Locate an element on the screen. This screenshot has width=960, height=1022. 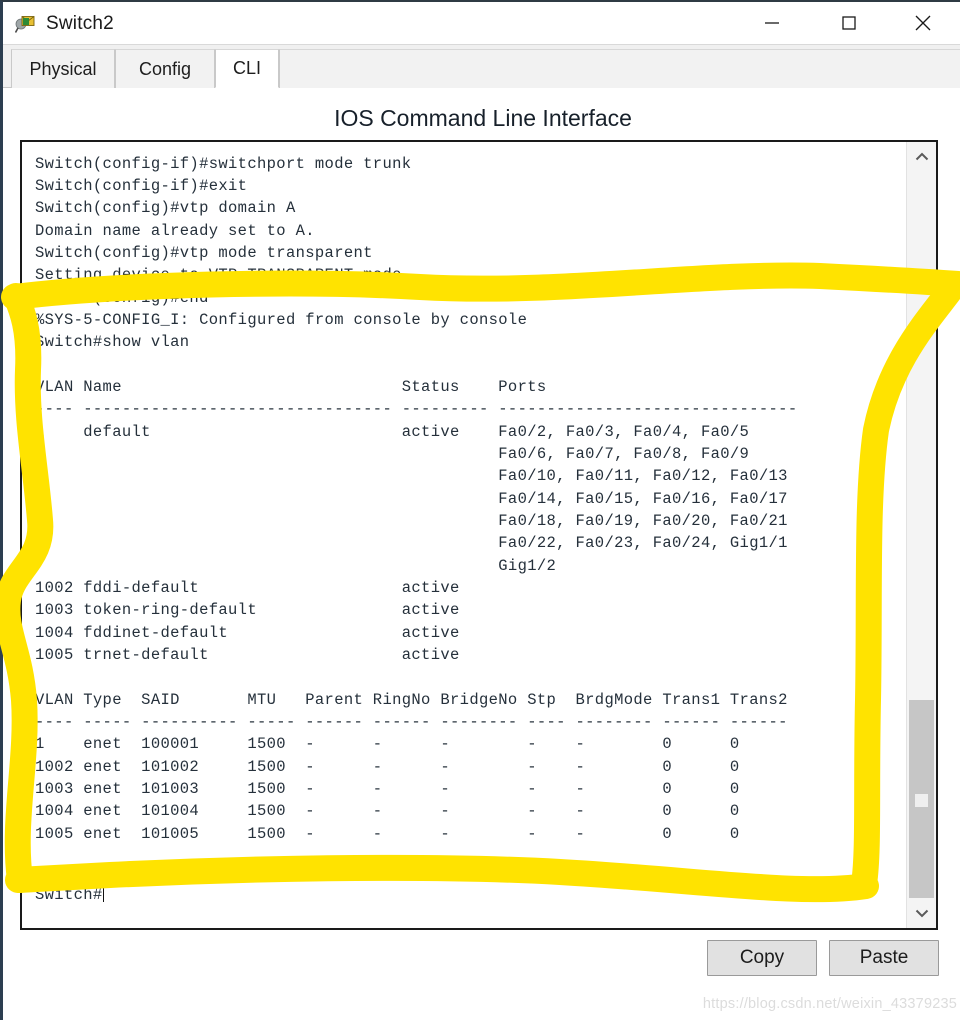
page-title: IOS Command Line Interface is located at coordinates (483, 118).